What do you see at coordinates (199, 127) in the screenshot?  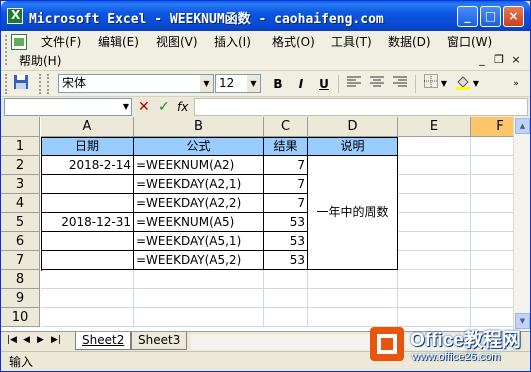 I see `column-header-b: B` at bounding box center [199, 127].